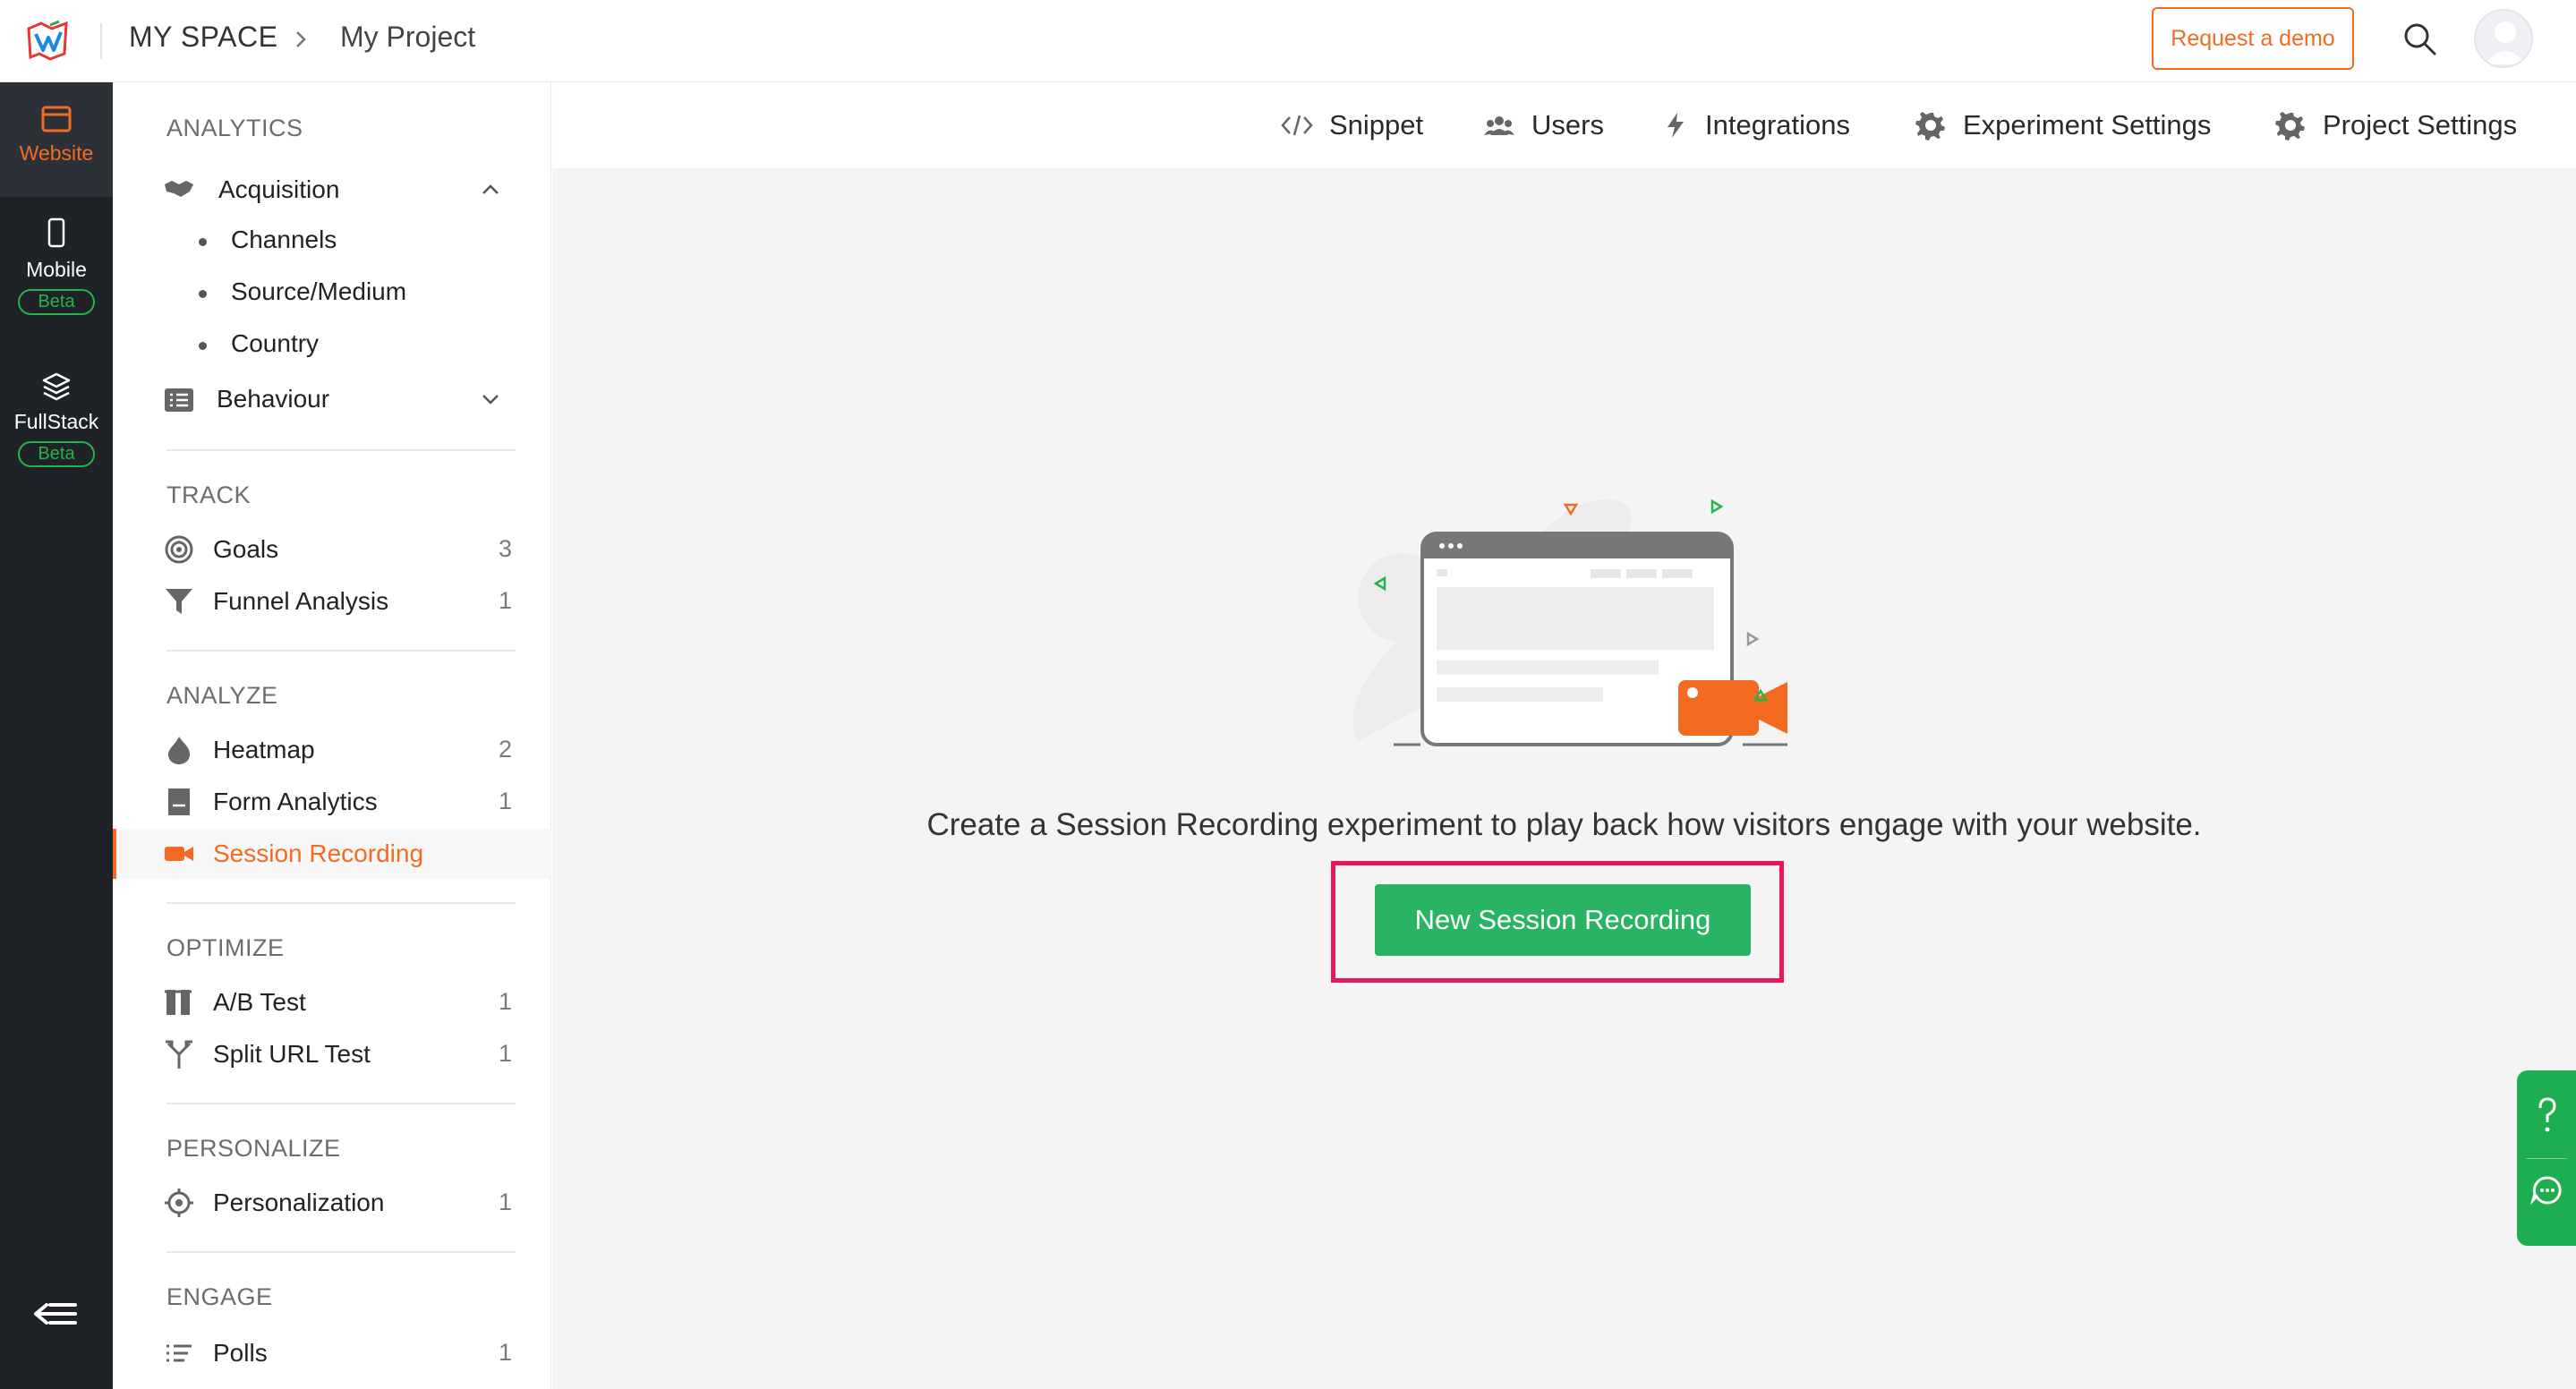  I want to click on tab-users: Users, so click(1543, 125).